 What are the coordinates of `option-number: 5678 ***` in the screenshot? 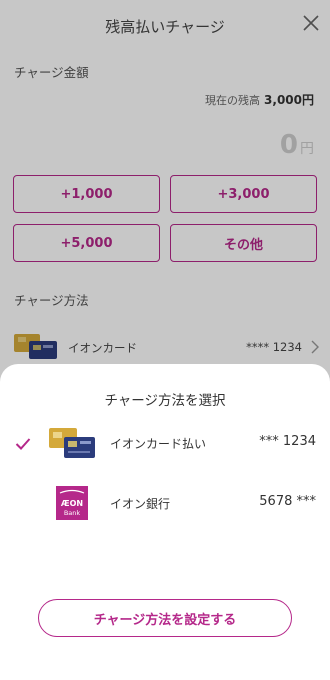 It's located at (287, 501).